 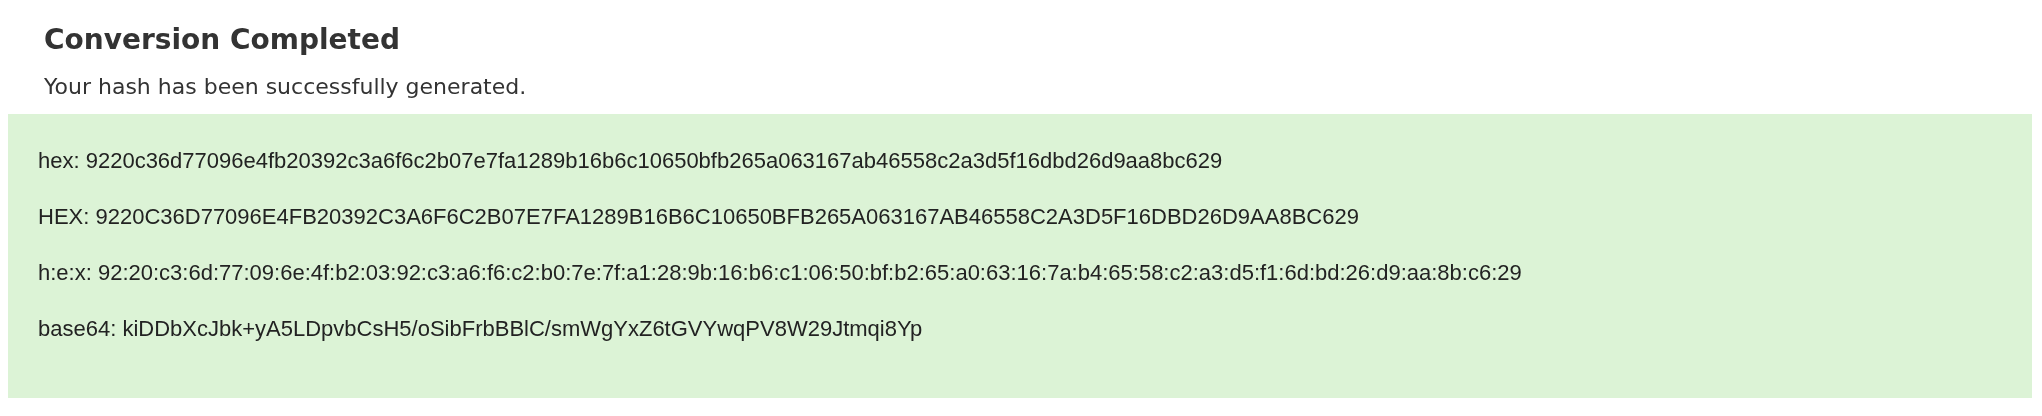 What do you see at coordinates (222, 40) in the screenshot?
I see `heading: Conversion Completed` at bounding box center [222, 40].